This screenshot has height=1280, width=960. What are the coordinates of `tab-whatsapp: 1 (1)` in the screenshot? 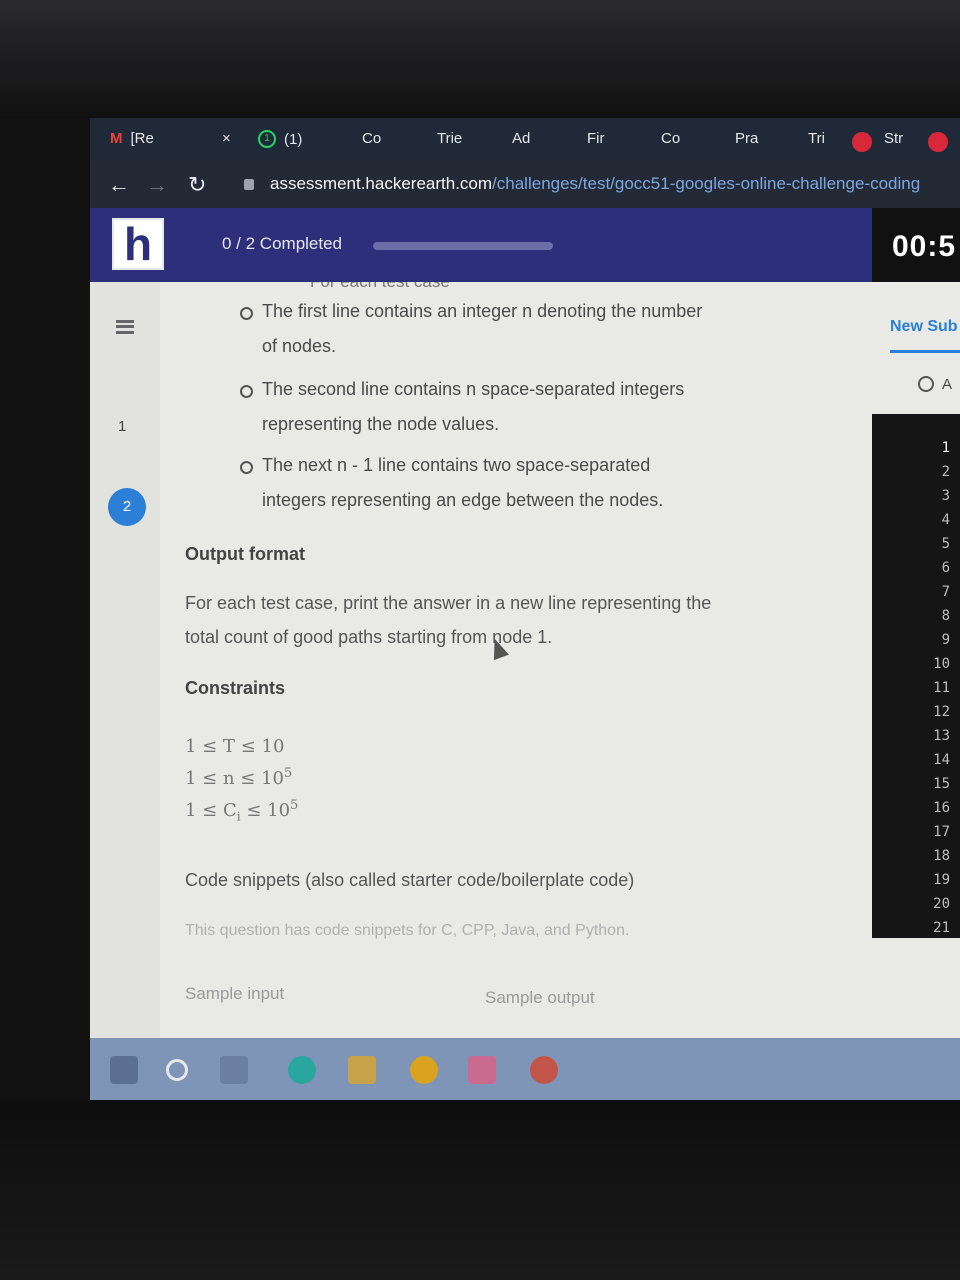 It's located at (280, 139).